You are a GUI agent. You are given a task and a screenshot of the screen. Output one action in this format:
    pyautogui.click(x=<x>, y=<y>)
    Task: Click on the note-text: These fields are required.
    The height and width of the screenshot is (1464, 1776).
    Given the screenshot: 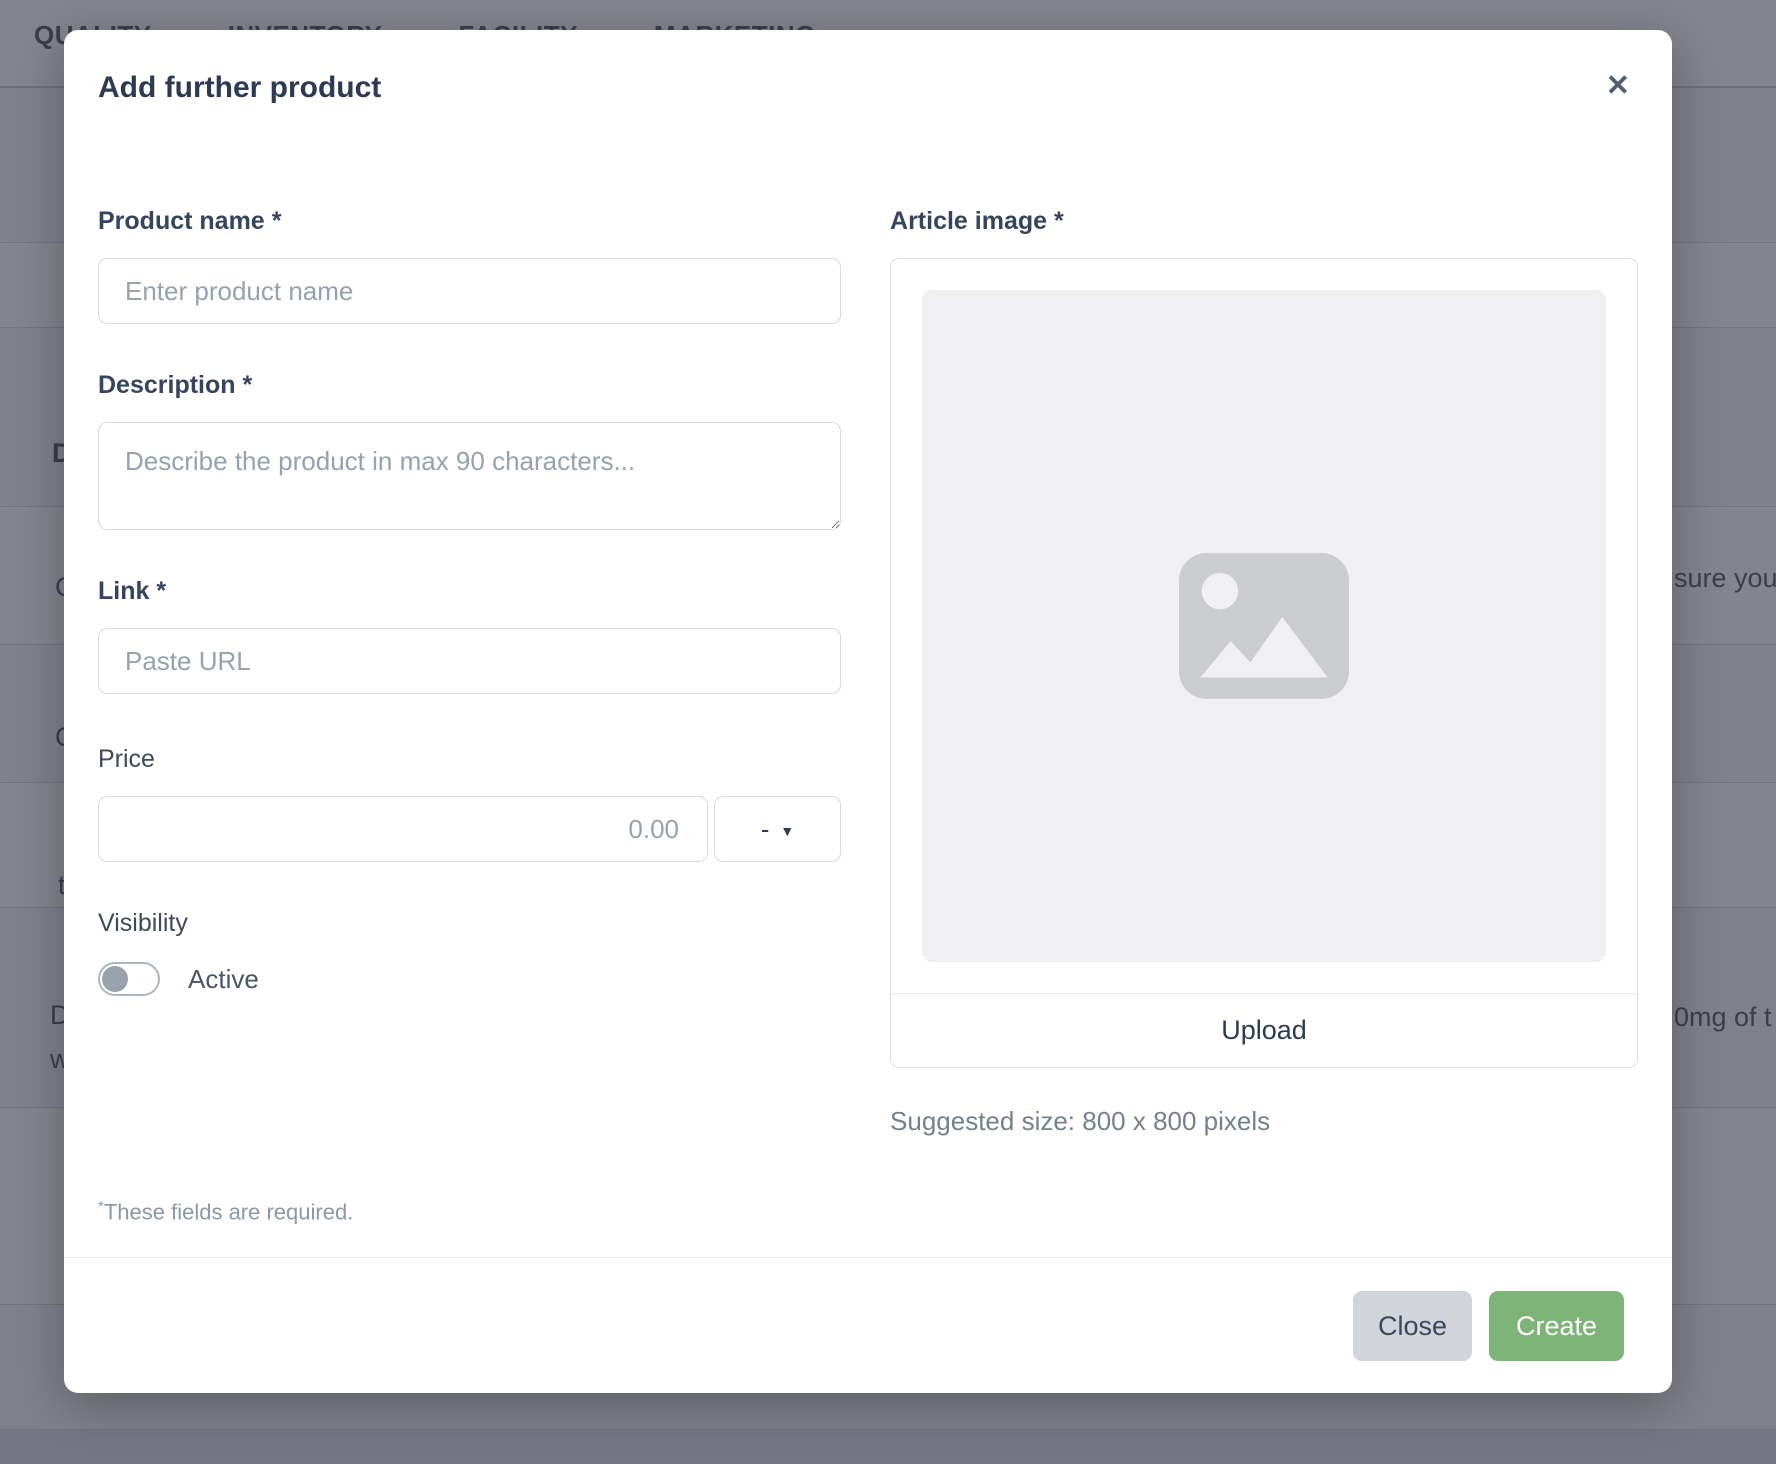 What is the action you would take?
    pyautogui.click(x=228, y=1211)
    